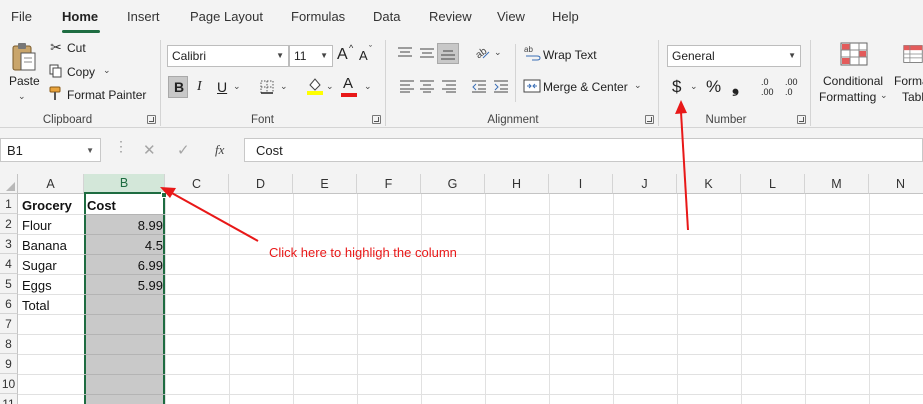 The image size is (923, 404). I want to click on column-header-i: I, so click(581, 184).